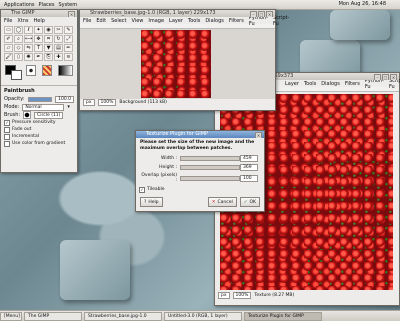 This screenshot has width=400, height=321. I want to click on move-icon: ✥, so click(38, 39).